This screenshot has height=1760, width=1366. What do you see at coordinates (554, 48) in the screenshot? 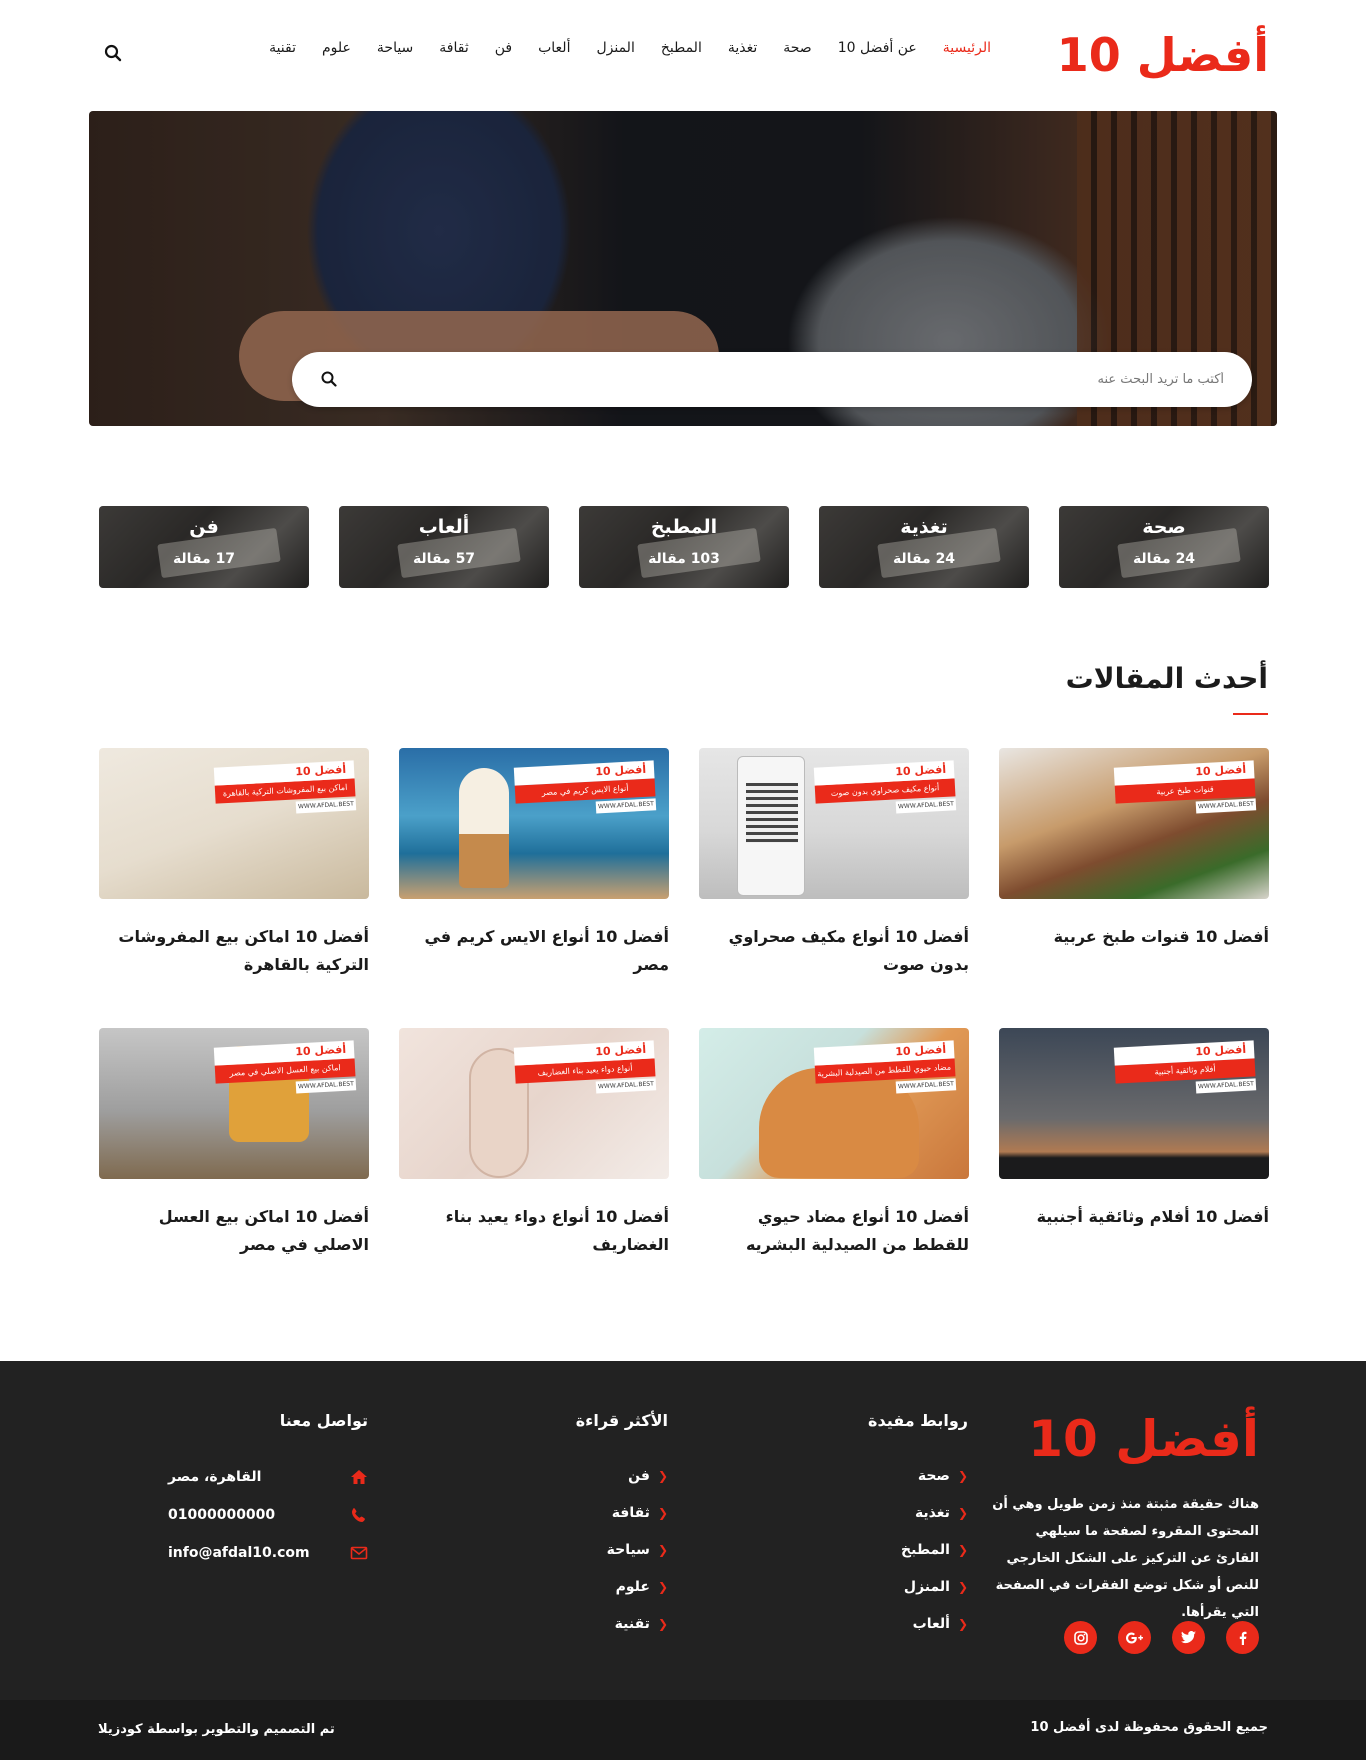
I see `nav-item-games: ألعاب` at bounding box center [554, 48].